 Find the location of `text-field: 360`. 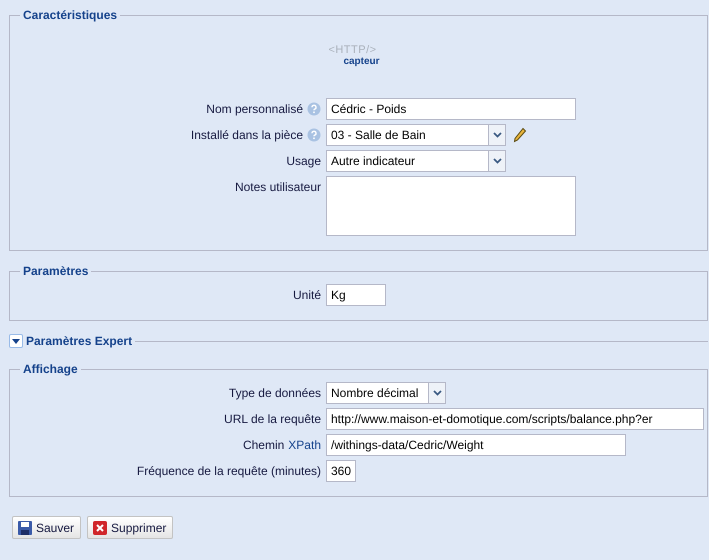

text-field: 360 is located at coordinates (341, 471).